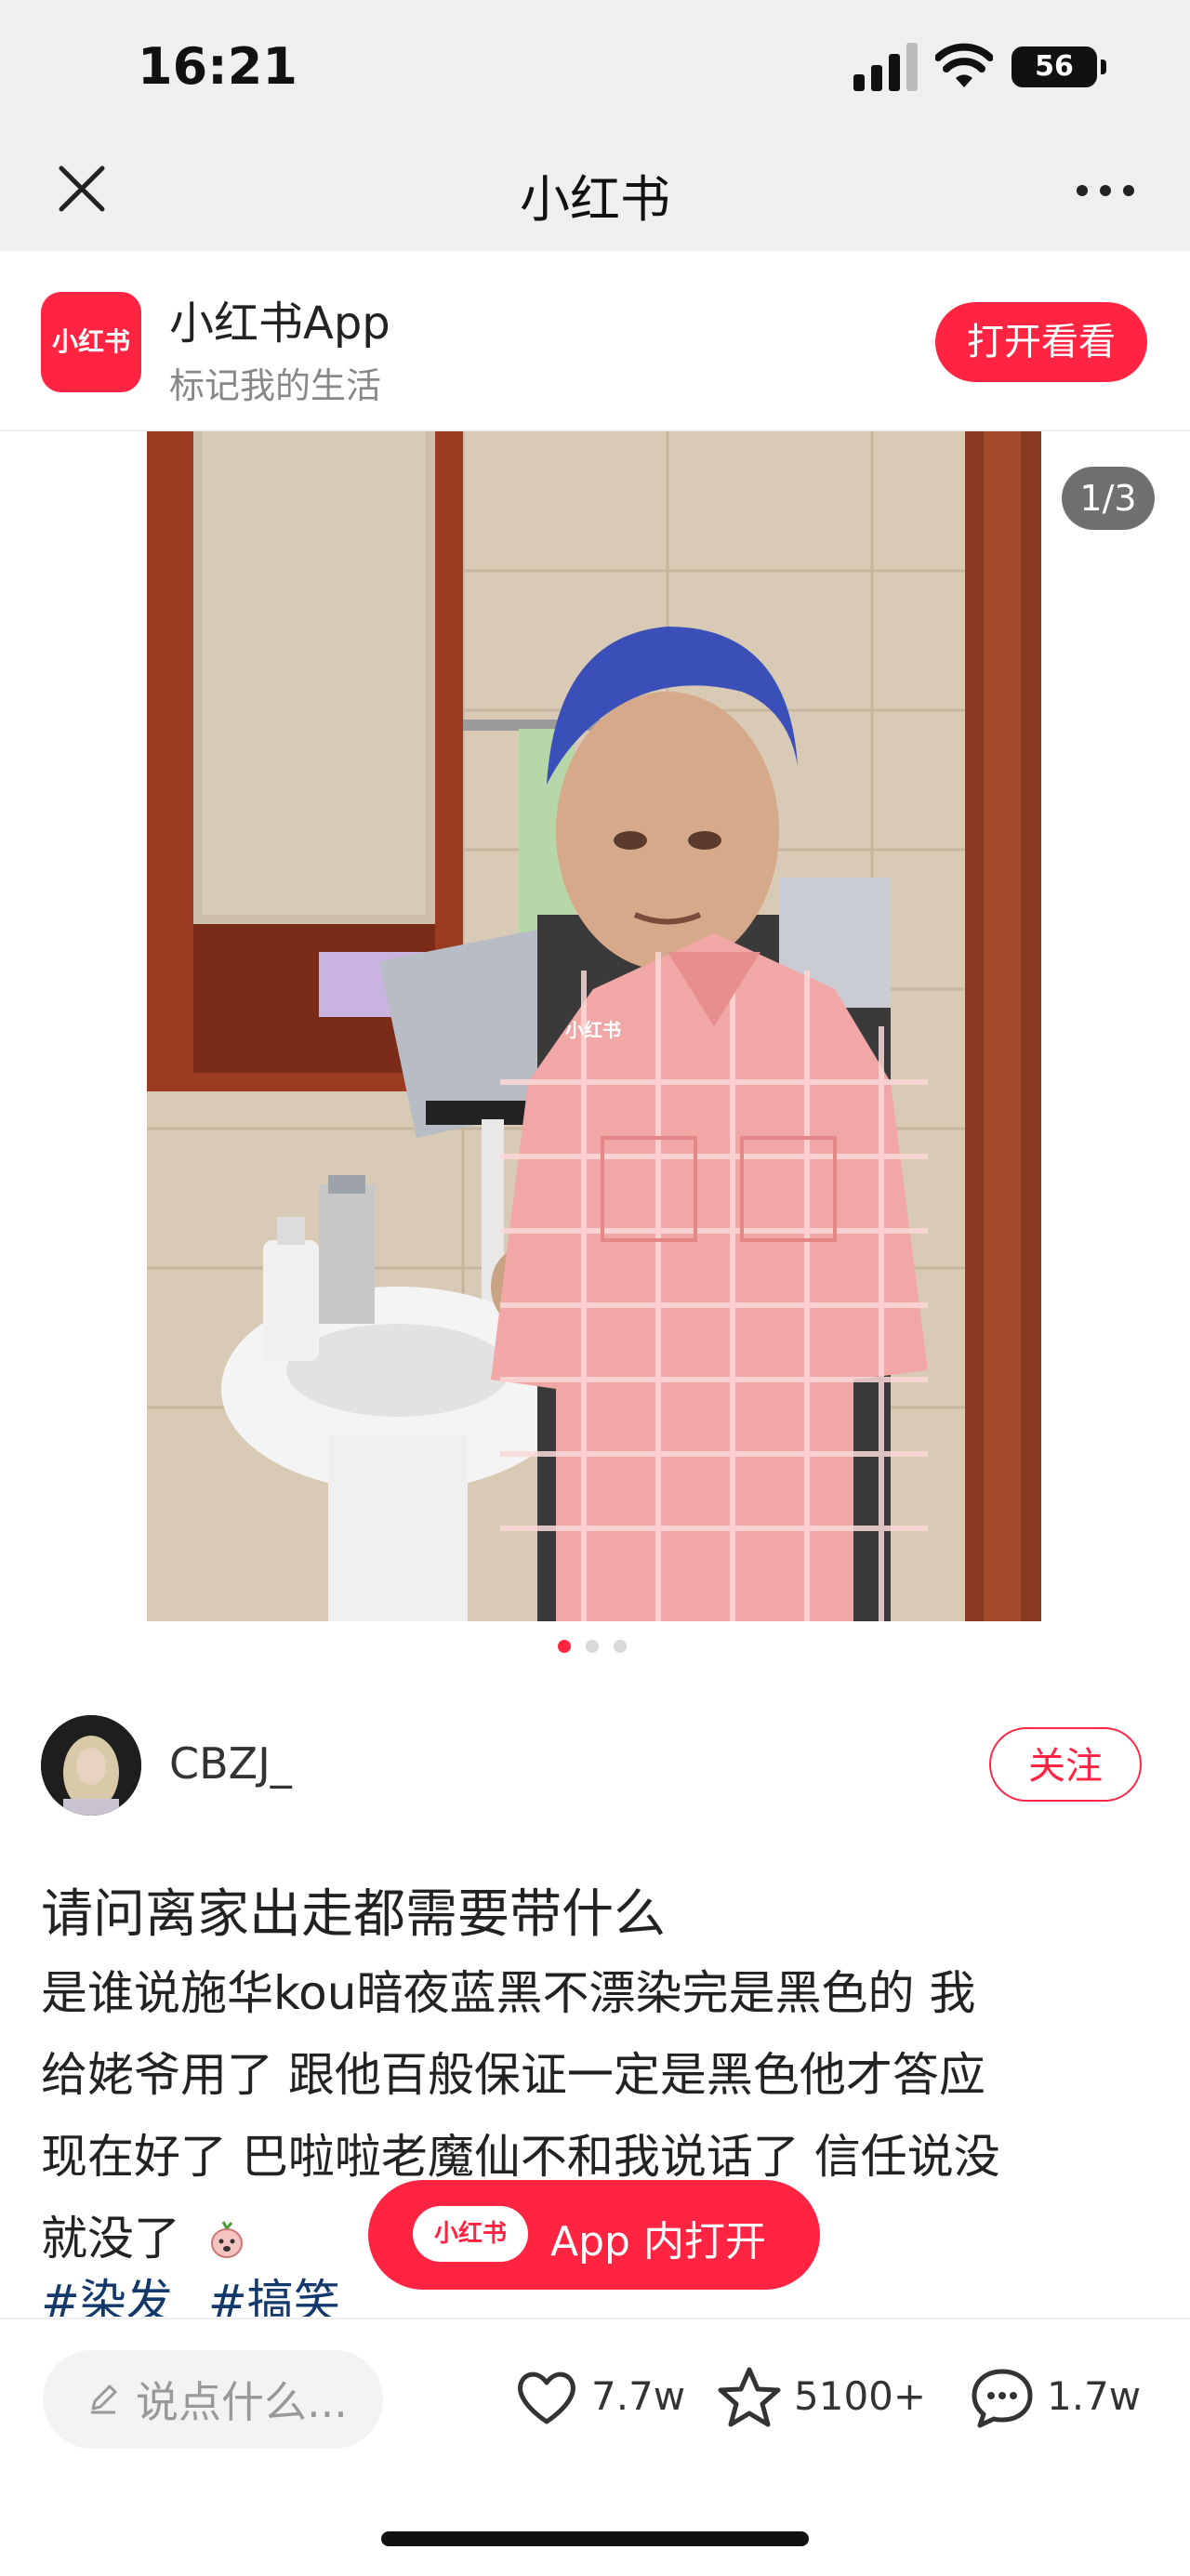  I want to click on more-icon, so click(1105, 190).